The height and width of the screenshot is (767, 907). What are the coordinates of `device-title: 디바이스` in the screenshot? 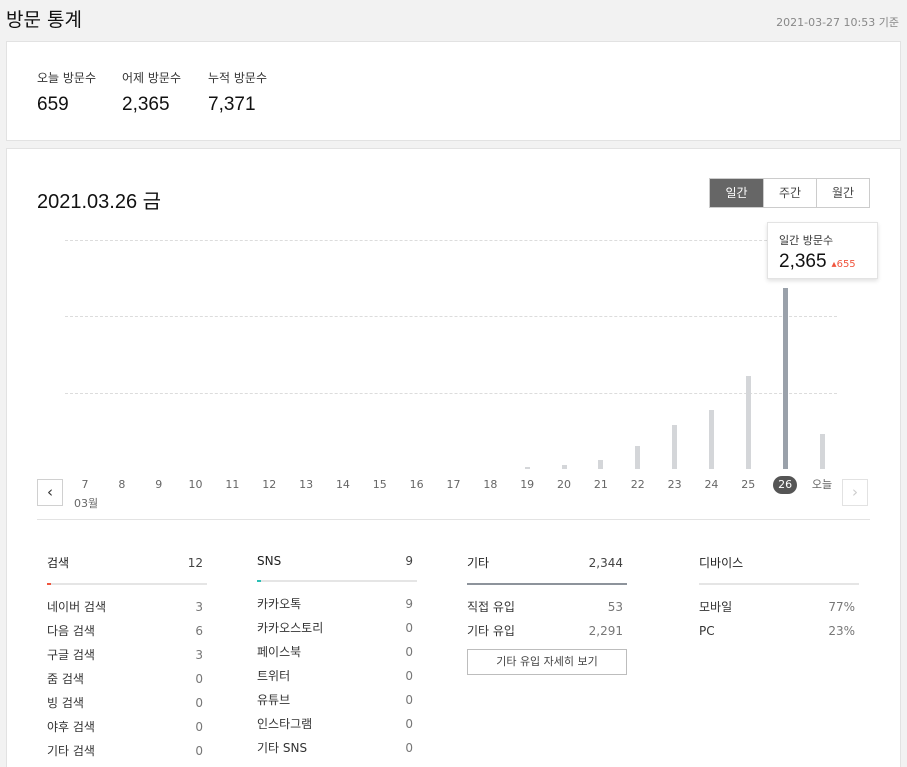 It's located at (721, 563).